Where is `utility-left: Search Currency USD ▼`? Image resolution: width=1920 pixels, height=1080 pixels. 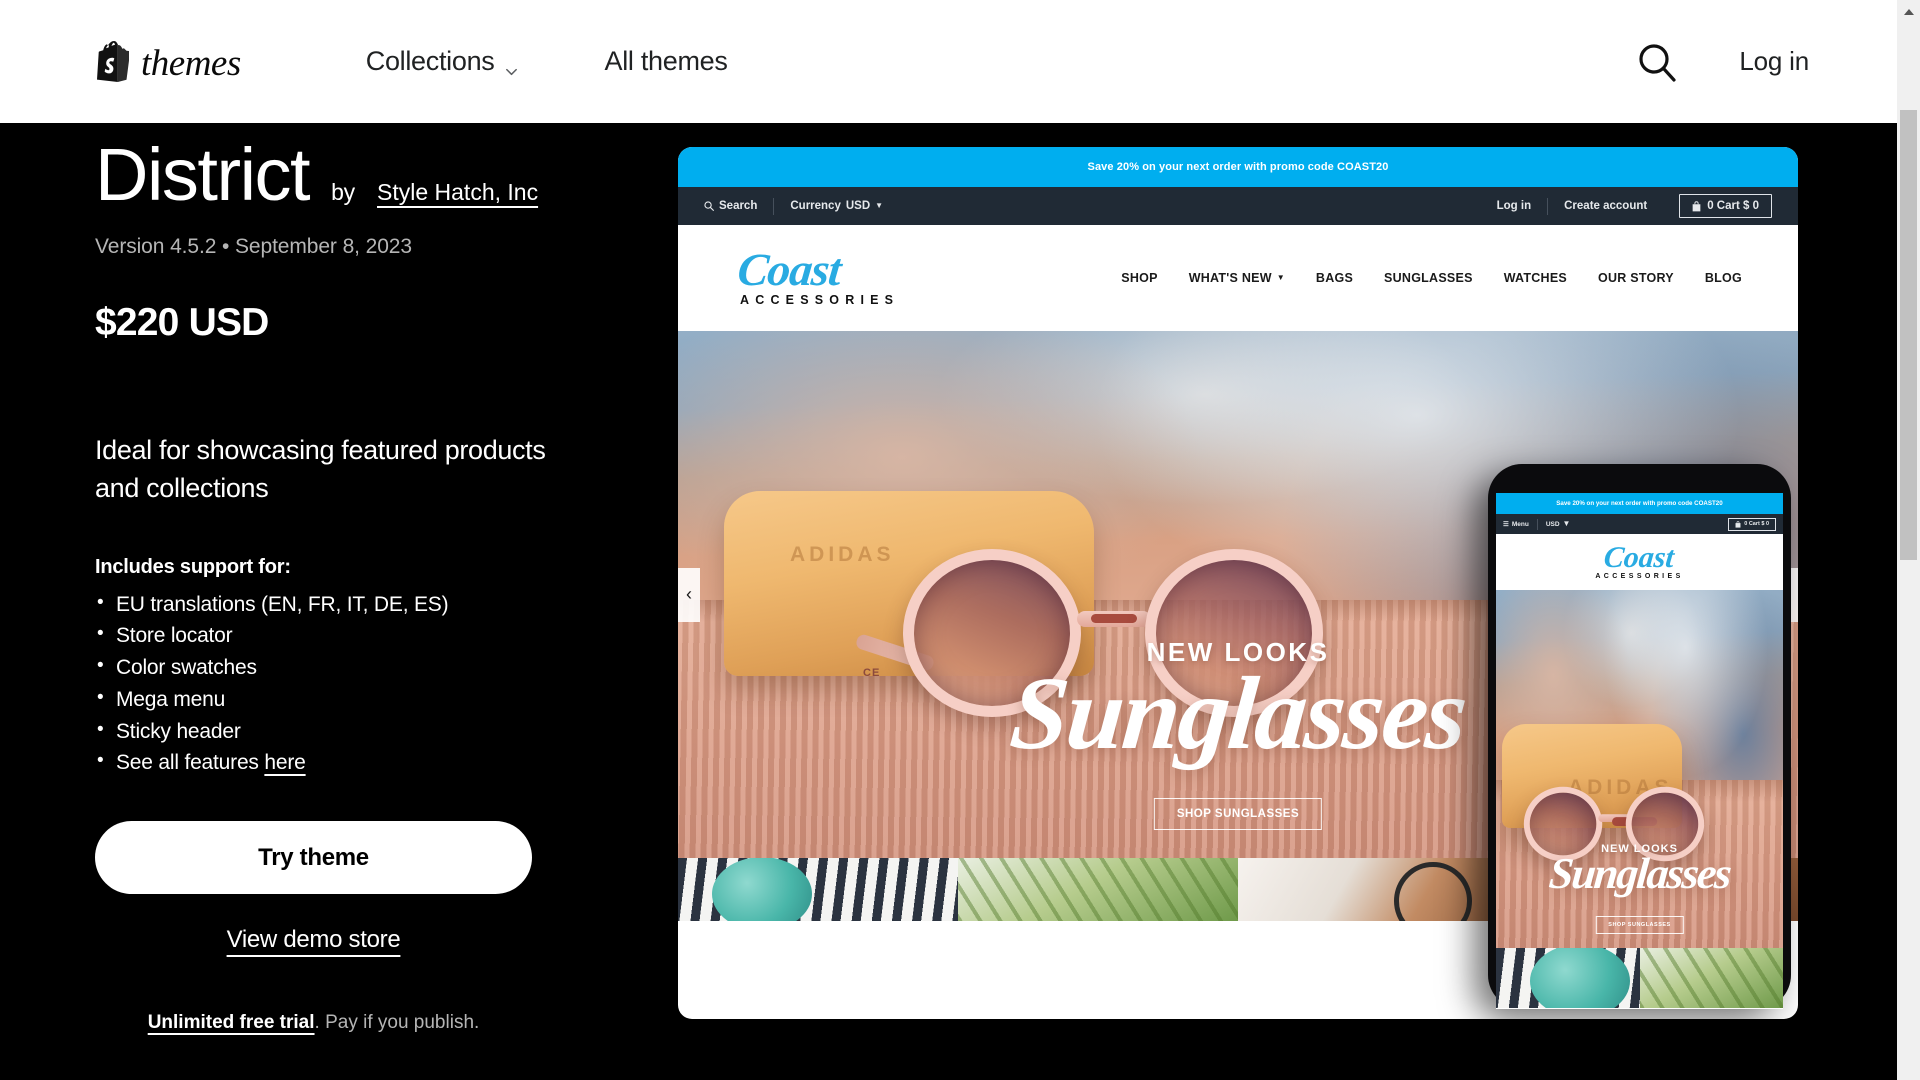
utility-left: Search Currency USD ▼ is located at coordinates (801, 206).